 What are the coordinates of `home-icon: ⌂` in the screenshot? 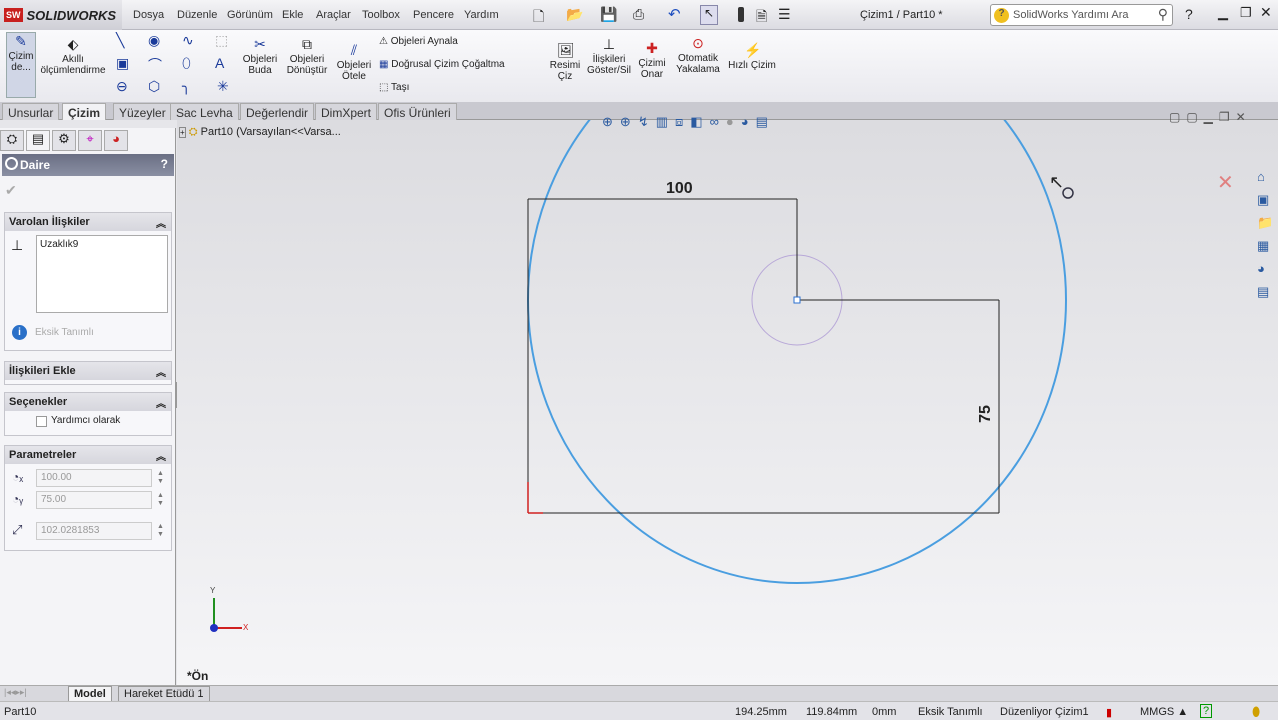 It's located at (1266, 176).